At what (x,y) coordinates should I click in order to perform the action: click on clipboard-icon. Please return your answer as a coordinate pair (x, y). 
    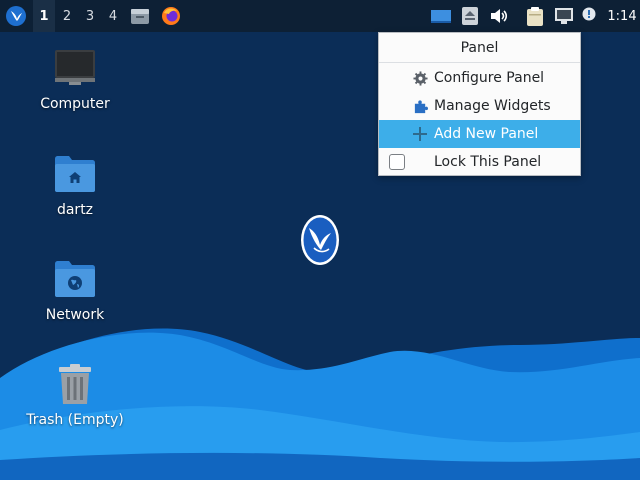
    Looking at the image, I should click on (535, 16).